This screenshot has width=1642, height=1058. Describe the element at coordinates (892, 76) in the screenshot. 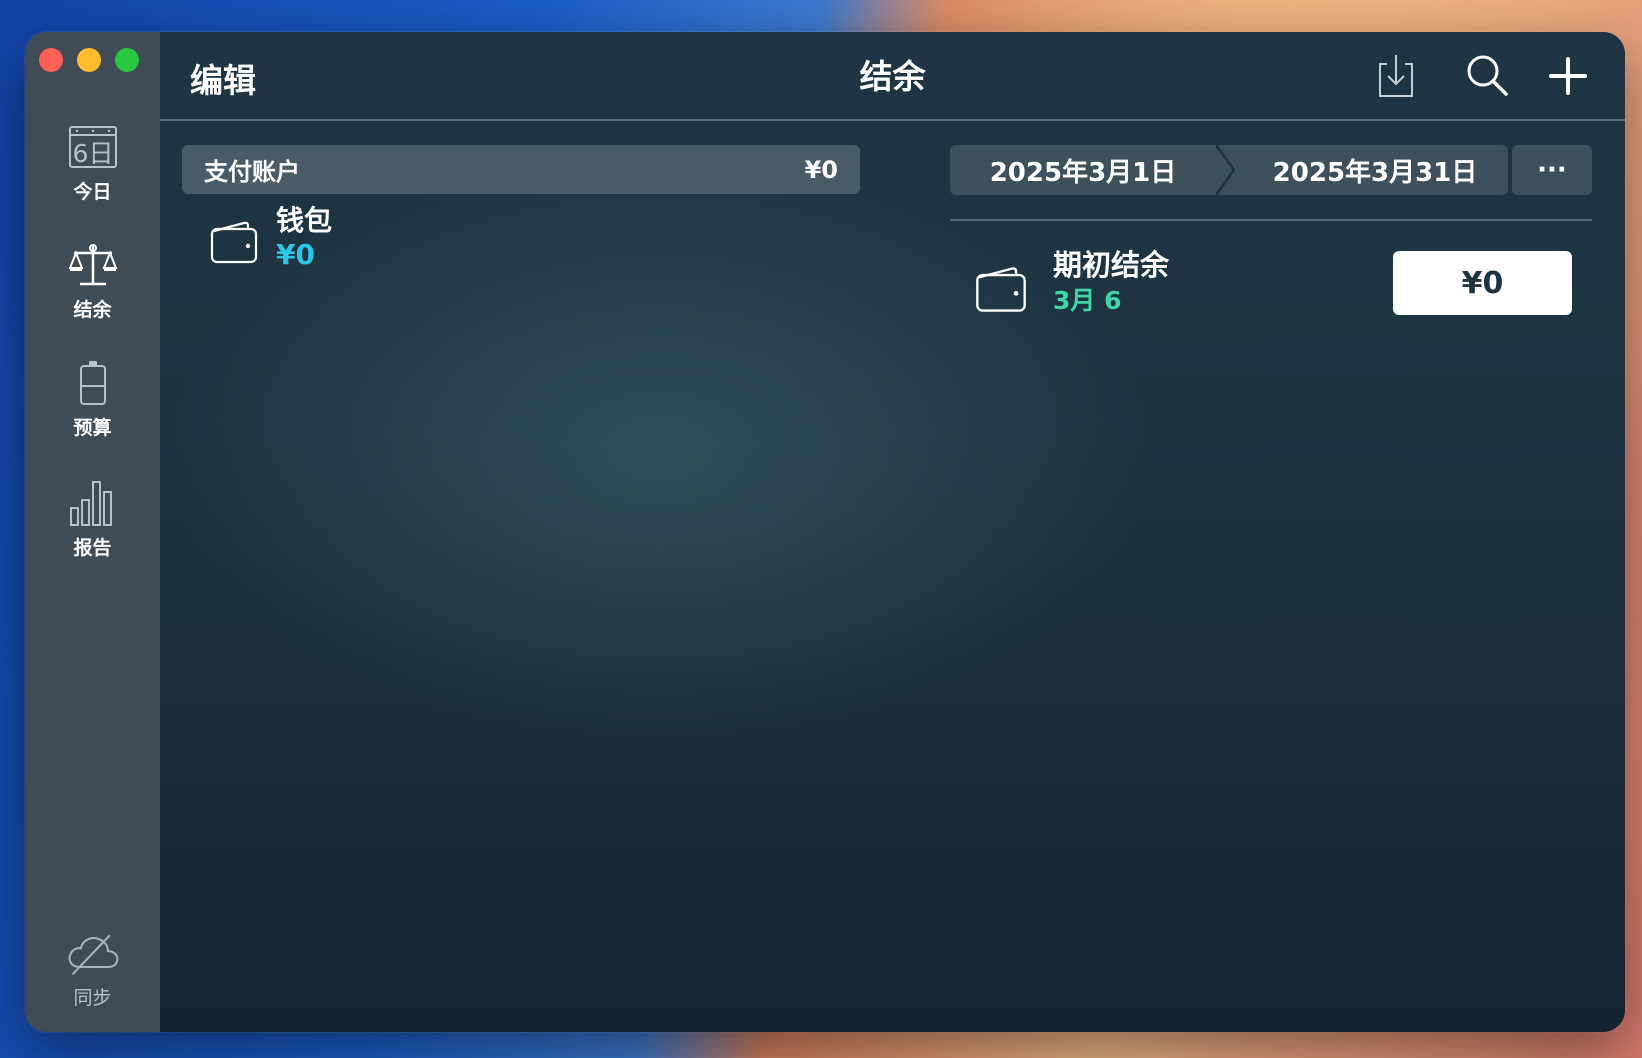

I see `toolbar: 编辑 结余` at that location.